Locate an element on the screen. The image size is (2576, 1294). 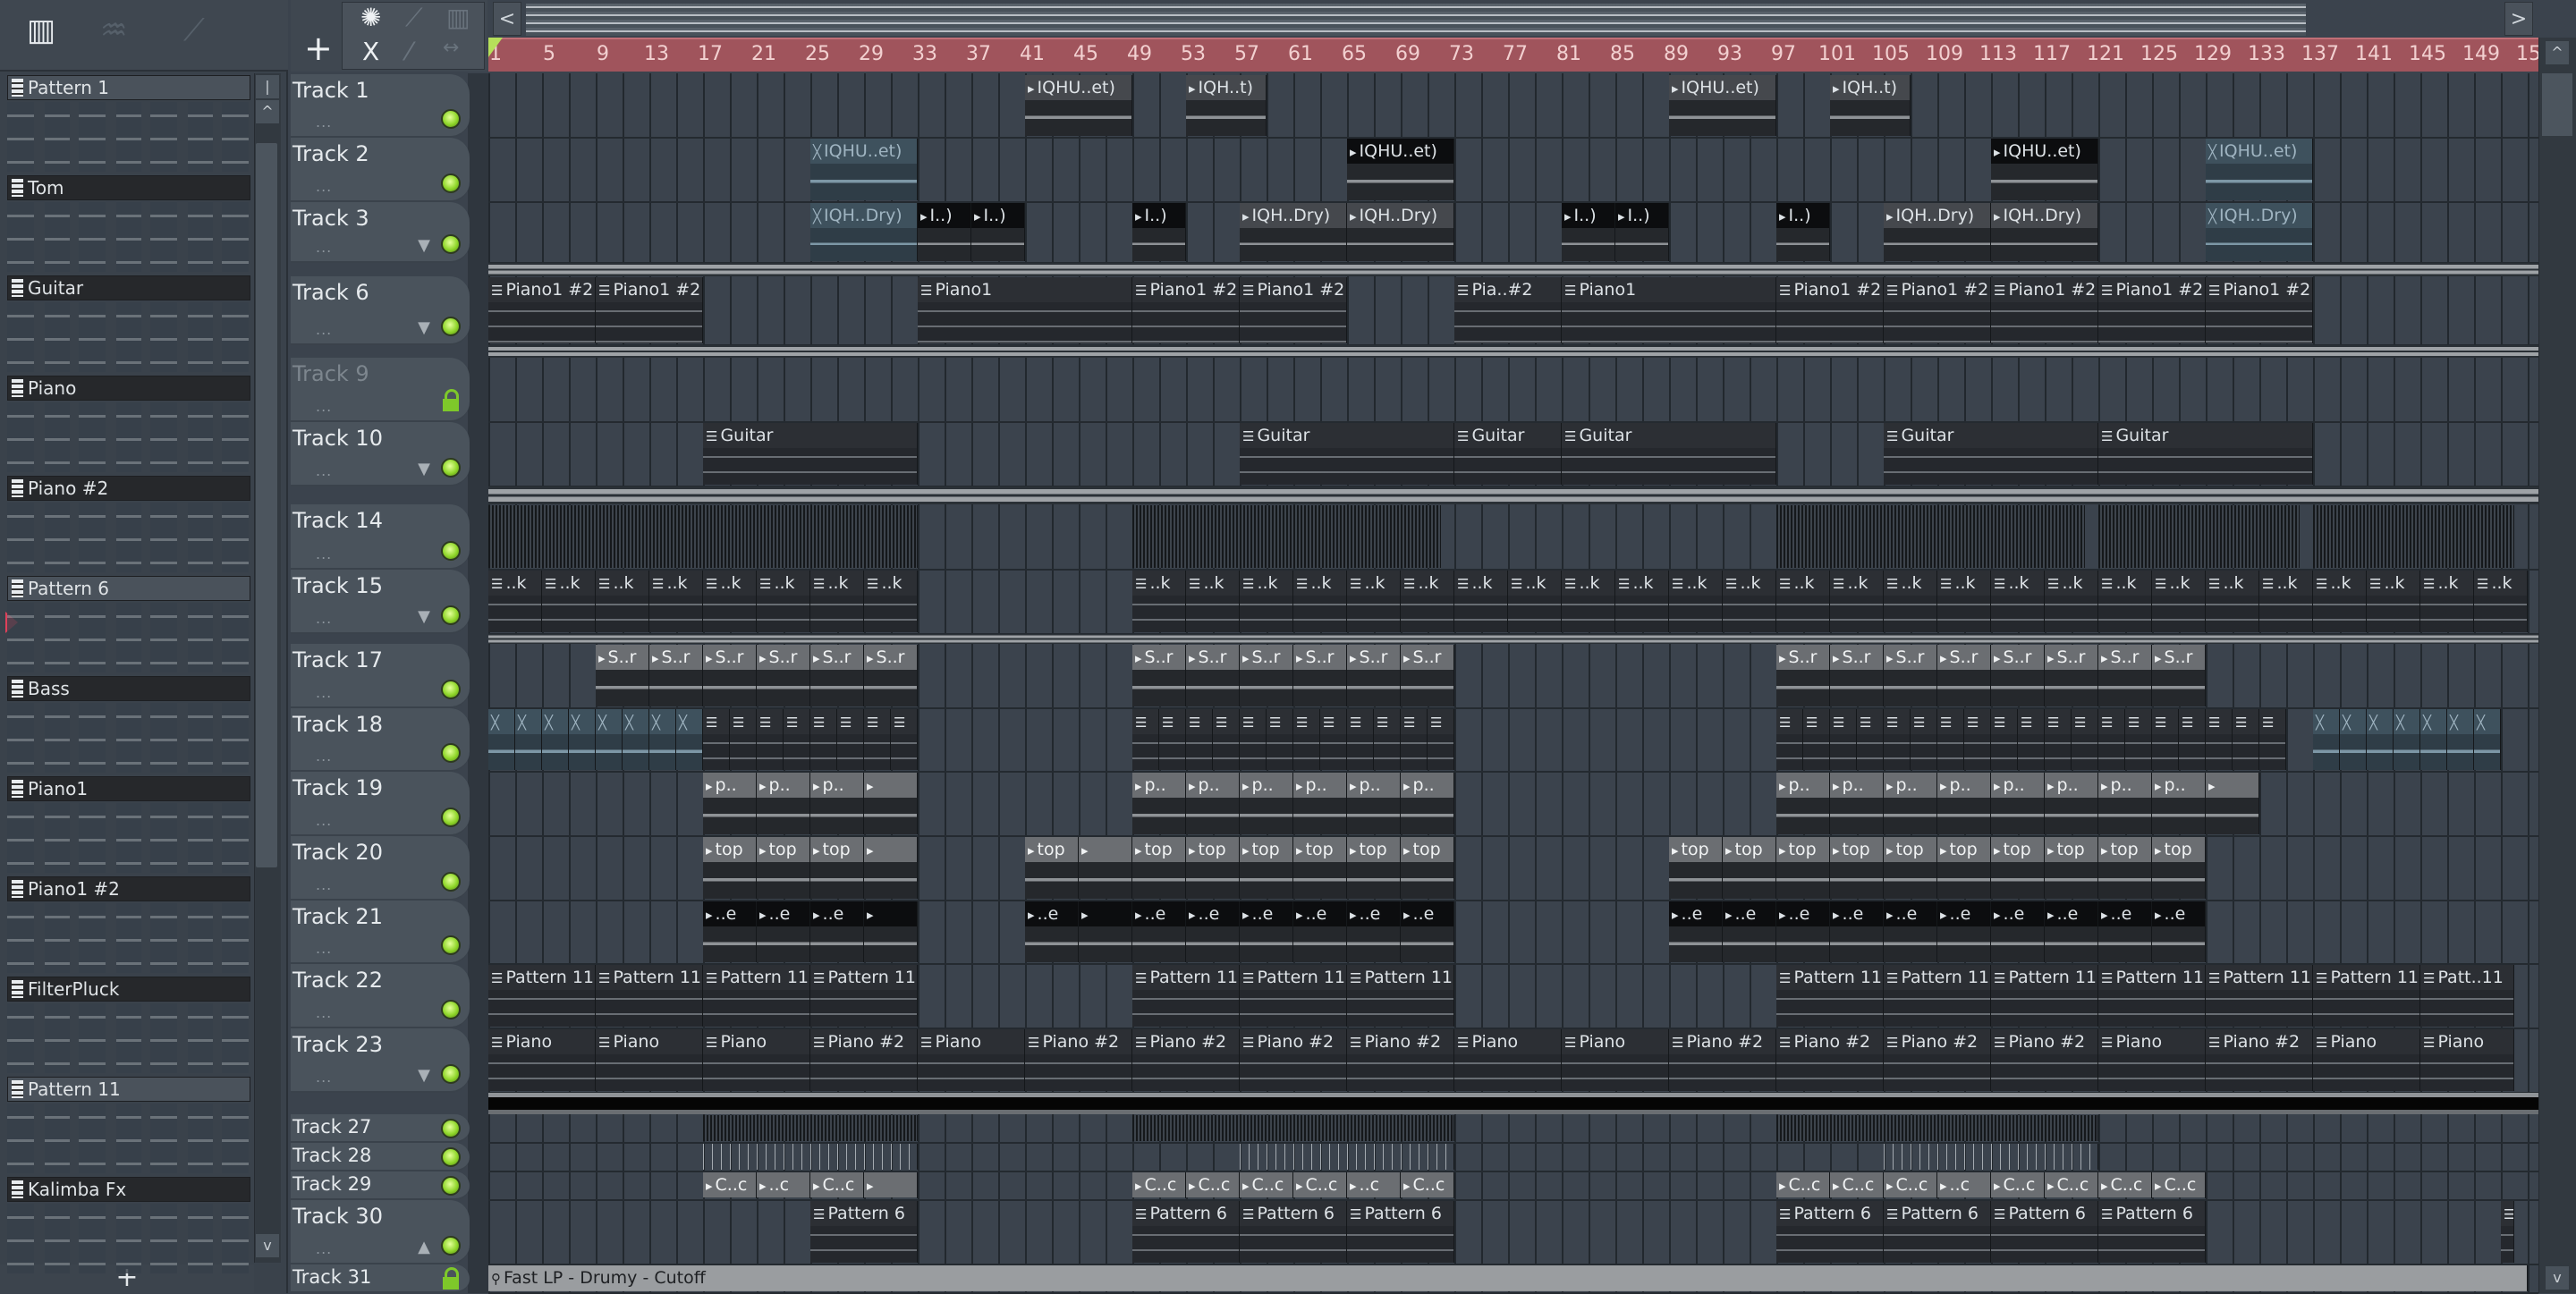
playlist-clip: ▸ IQHU..et) is located at coordinates (1400, 169).